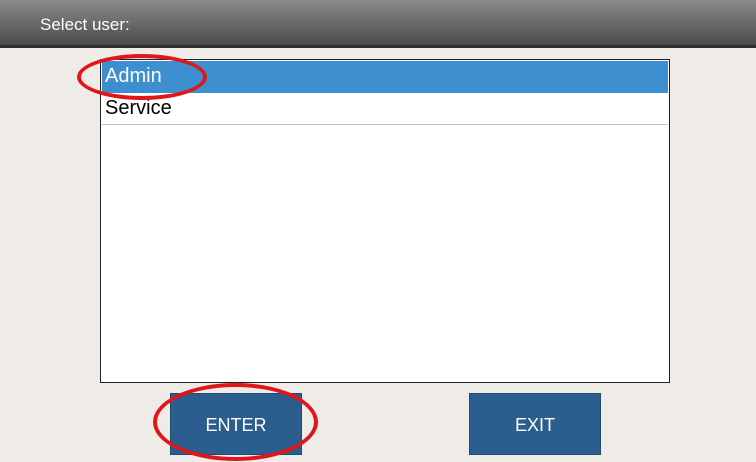 This screenshot has height=462, width=756. What do you see at coordinates (378, 24) in the screenshot?
I see `title-bar: Select user:` at bounding box center [378, 24].